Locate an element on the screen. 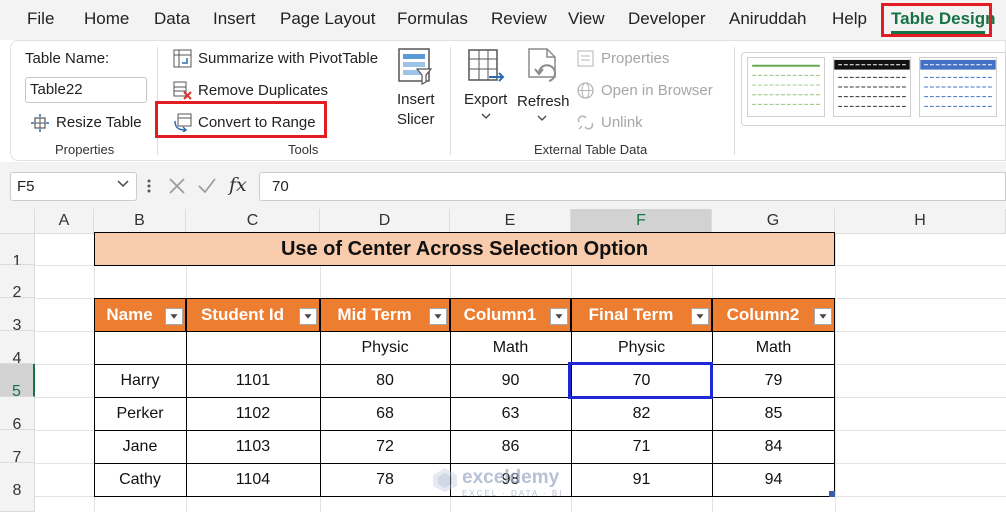  menu-aniruddah: Aniruddah is located at coordinates (768, 19).